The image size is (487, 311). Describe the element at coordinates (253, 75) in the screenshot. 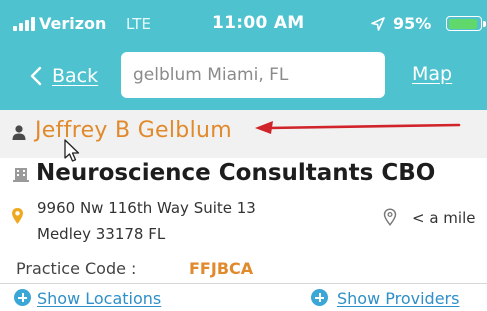

I see `search-input` at that location.